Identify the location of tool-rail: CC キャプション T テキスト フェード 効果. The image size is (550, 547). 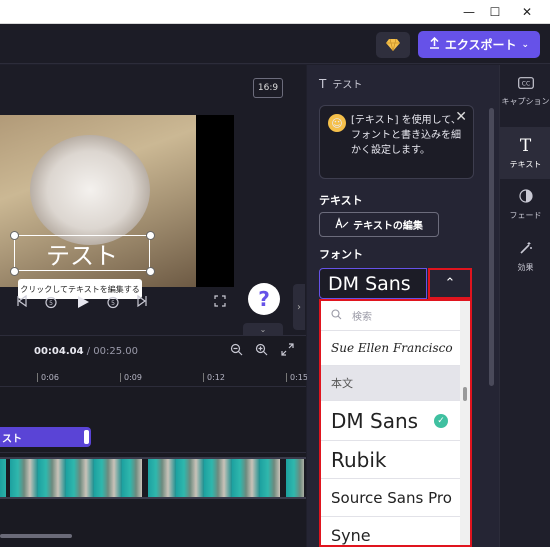
(524, 306).